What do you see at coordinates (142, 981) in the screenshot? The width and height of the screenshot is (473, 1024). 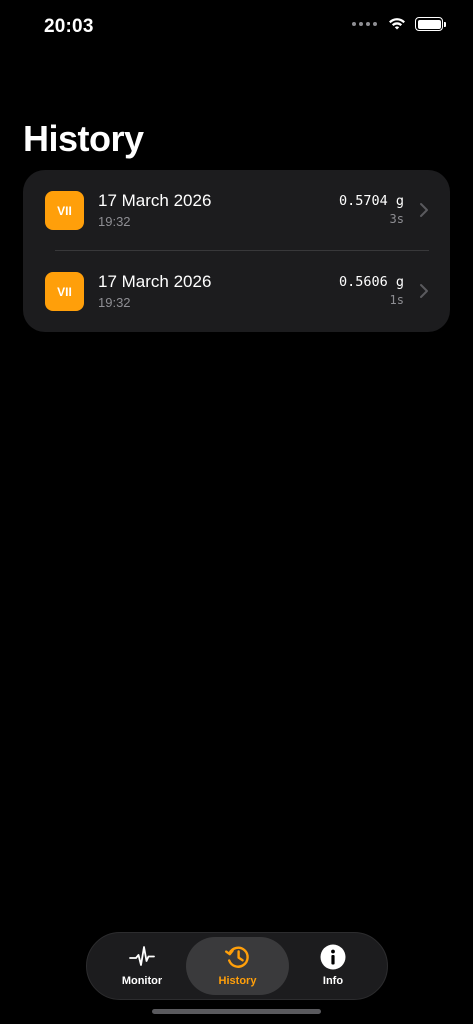 I see `tab-label: Monitor` at bounding box center [142, 981].